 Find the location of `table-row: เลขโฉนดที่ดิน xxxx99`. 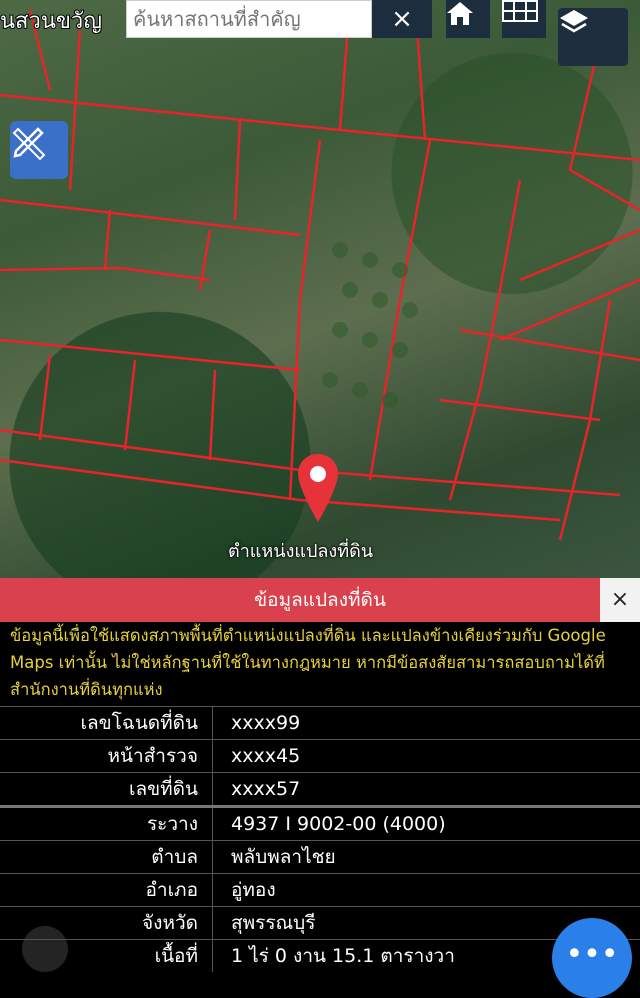

table-row: เลขโฉนดที่ดิน xxxx99 is located at coordinates (320, 723).